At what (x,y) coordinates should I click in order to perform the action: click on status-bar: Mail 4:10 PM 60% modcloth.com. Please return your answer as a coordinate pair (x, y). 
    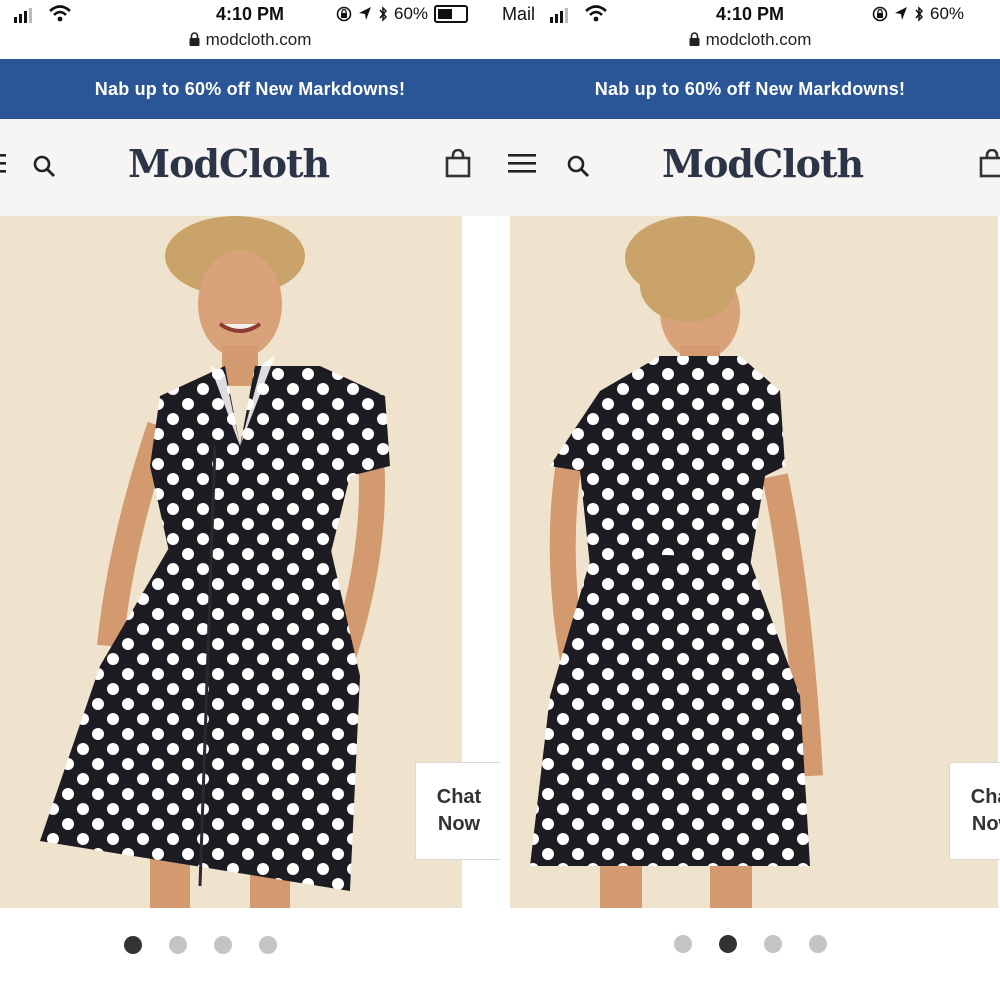
    Looking at the image, I should click on (750, 30).